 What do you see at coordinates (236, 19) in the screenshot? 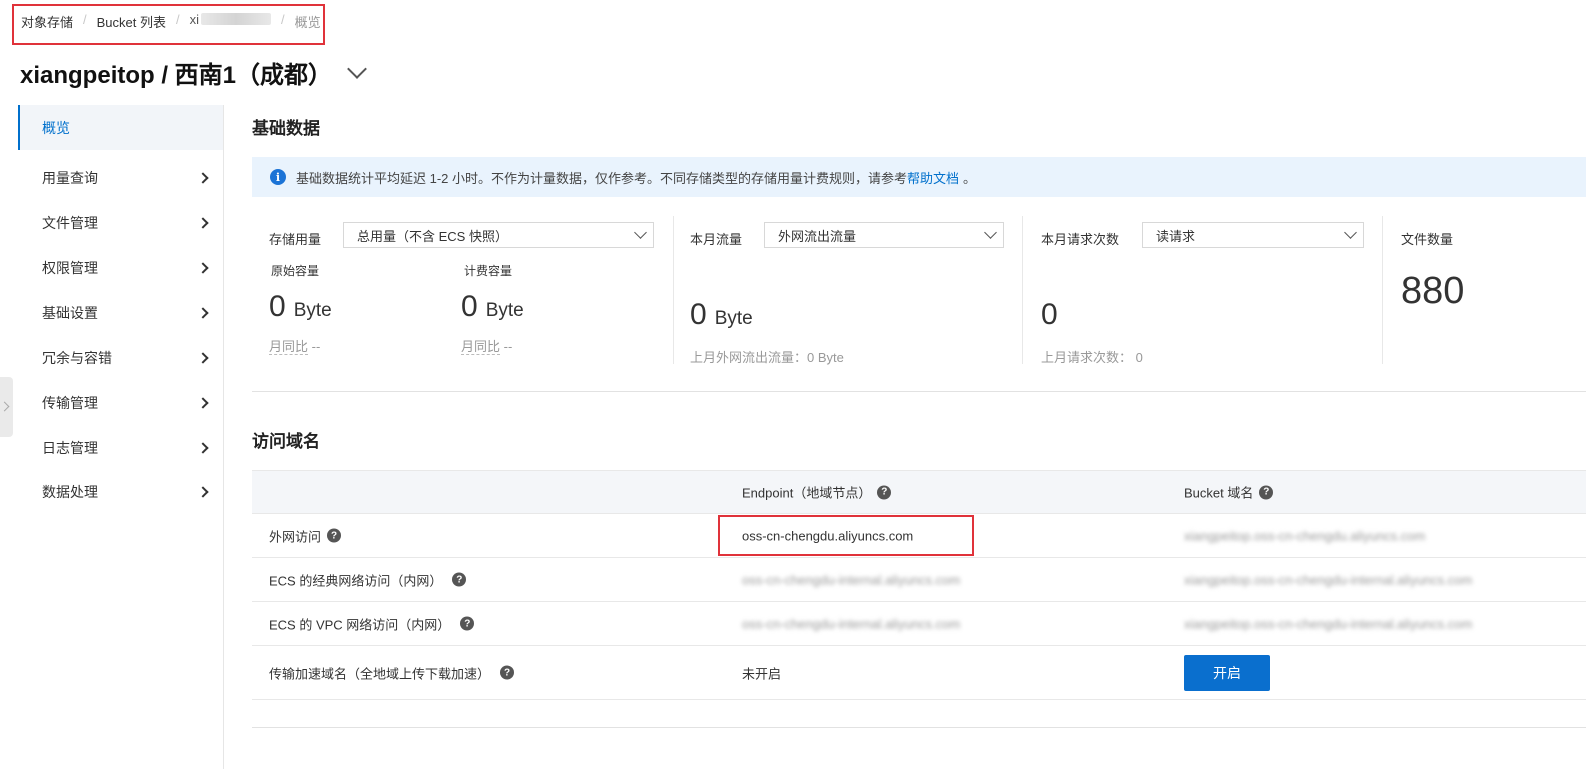
I see `redaction-mask` at bounding box center [236, 19].